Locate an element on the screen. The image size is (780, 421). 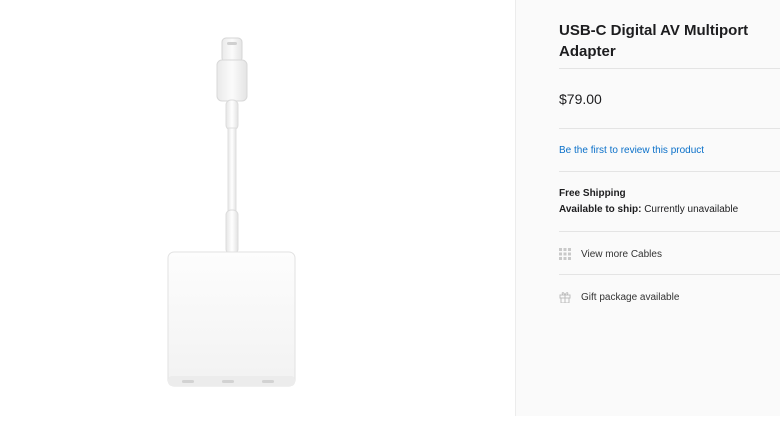
grid-icon is located at coordinates (565, 254).